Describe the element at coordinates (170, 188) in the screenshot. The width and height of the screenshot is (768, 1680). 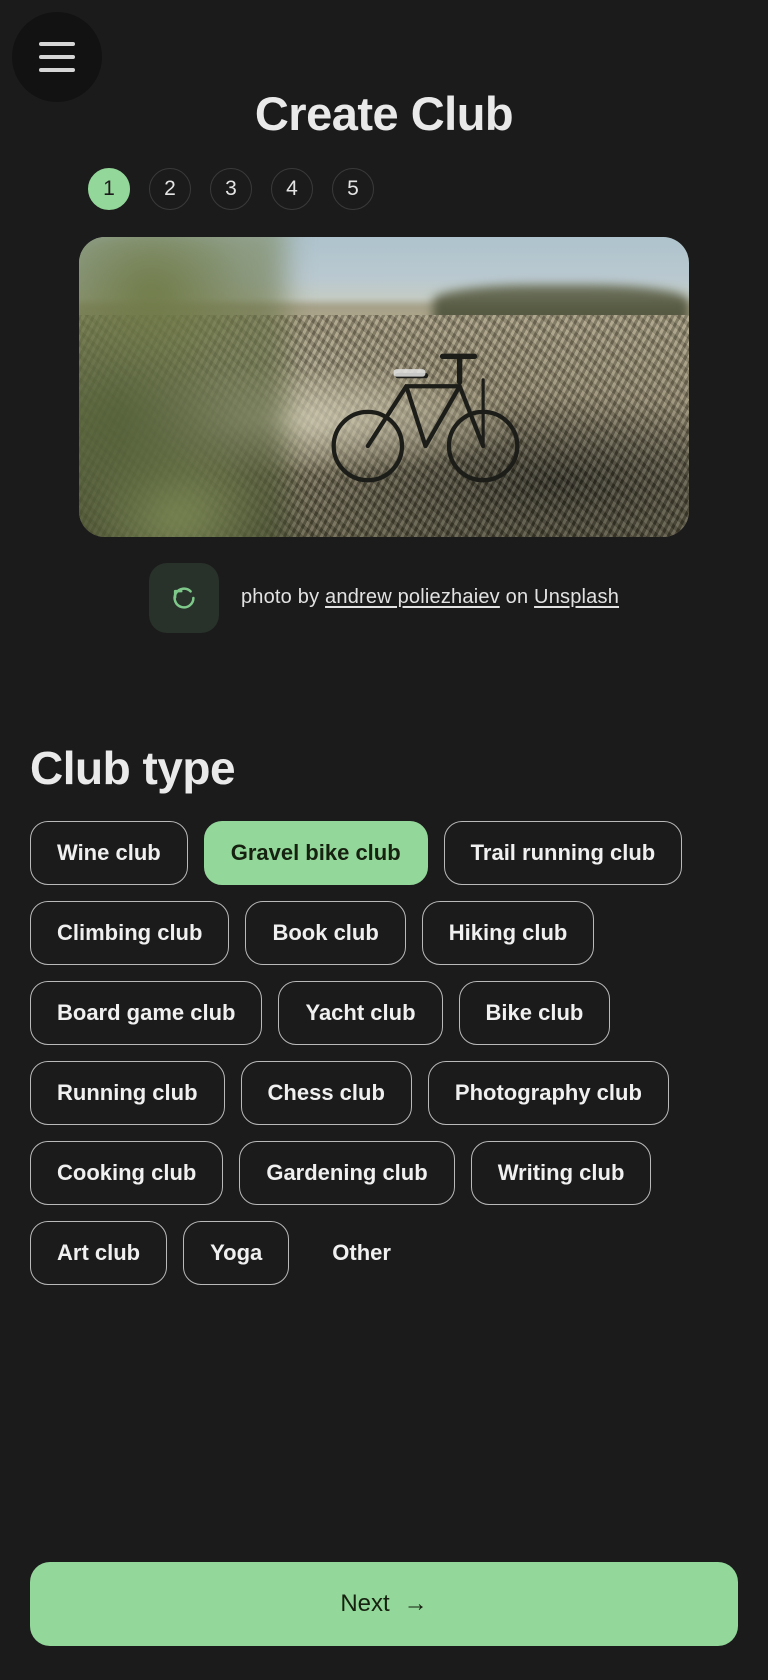
I see `step-2: 2` at that location.